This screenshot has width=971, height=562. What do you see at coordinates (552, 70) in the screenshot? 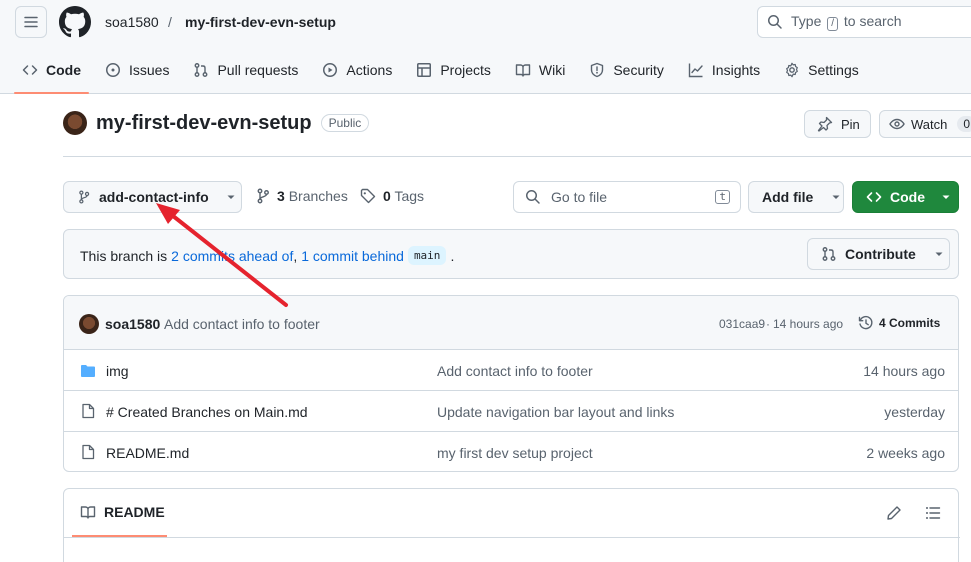
I see `tab-label: Wiki` at bounding box center [552, 70].